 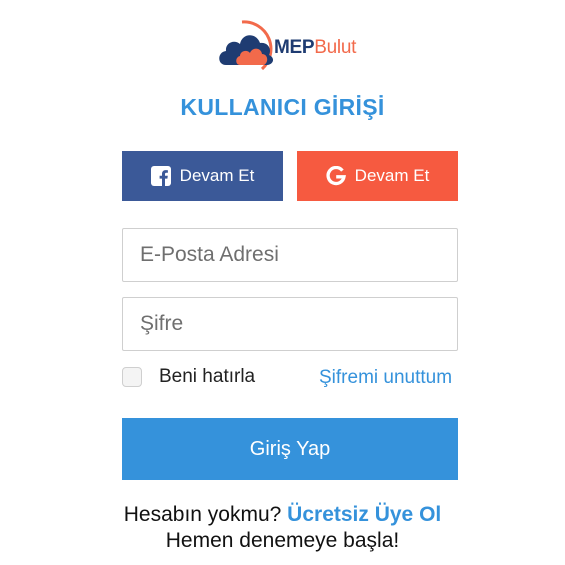 I want to click on cloud-icon, so click(x=246, y=45).